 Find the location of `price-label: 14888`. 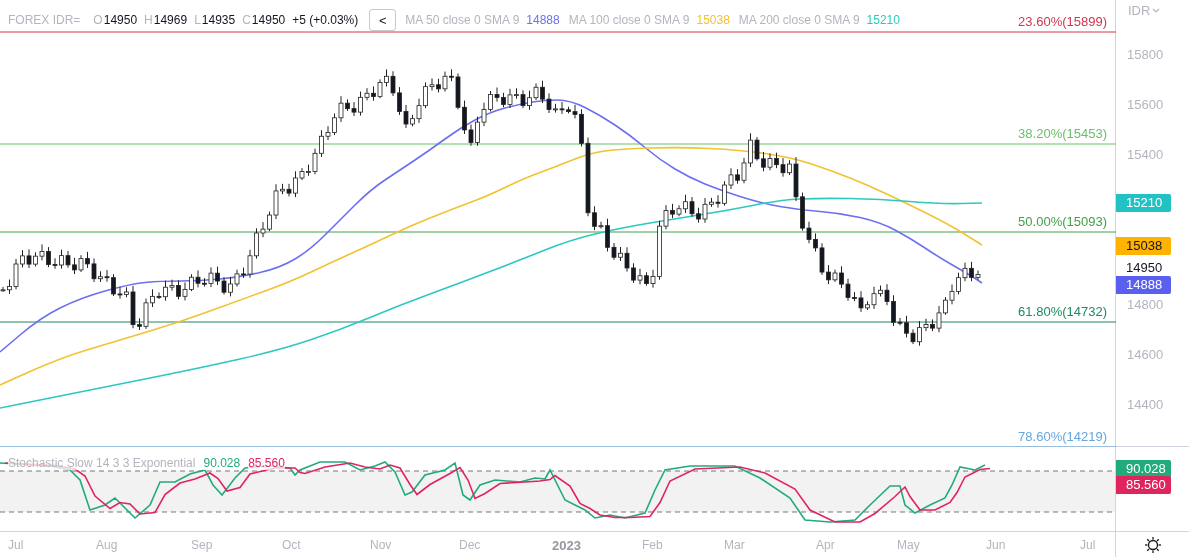

price-label: 14888 is located at coordinates (1143, 285).